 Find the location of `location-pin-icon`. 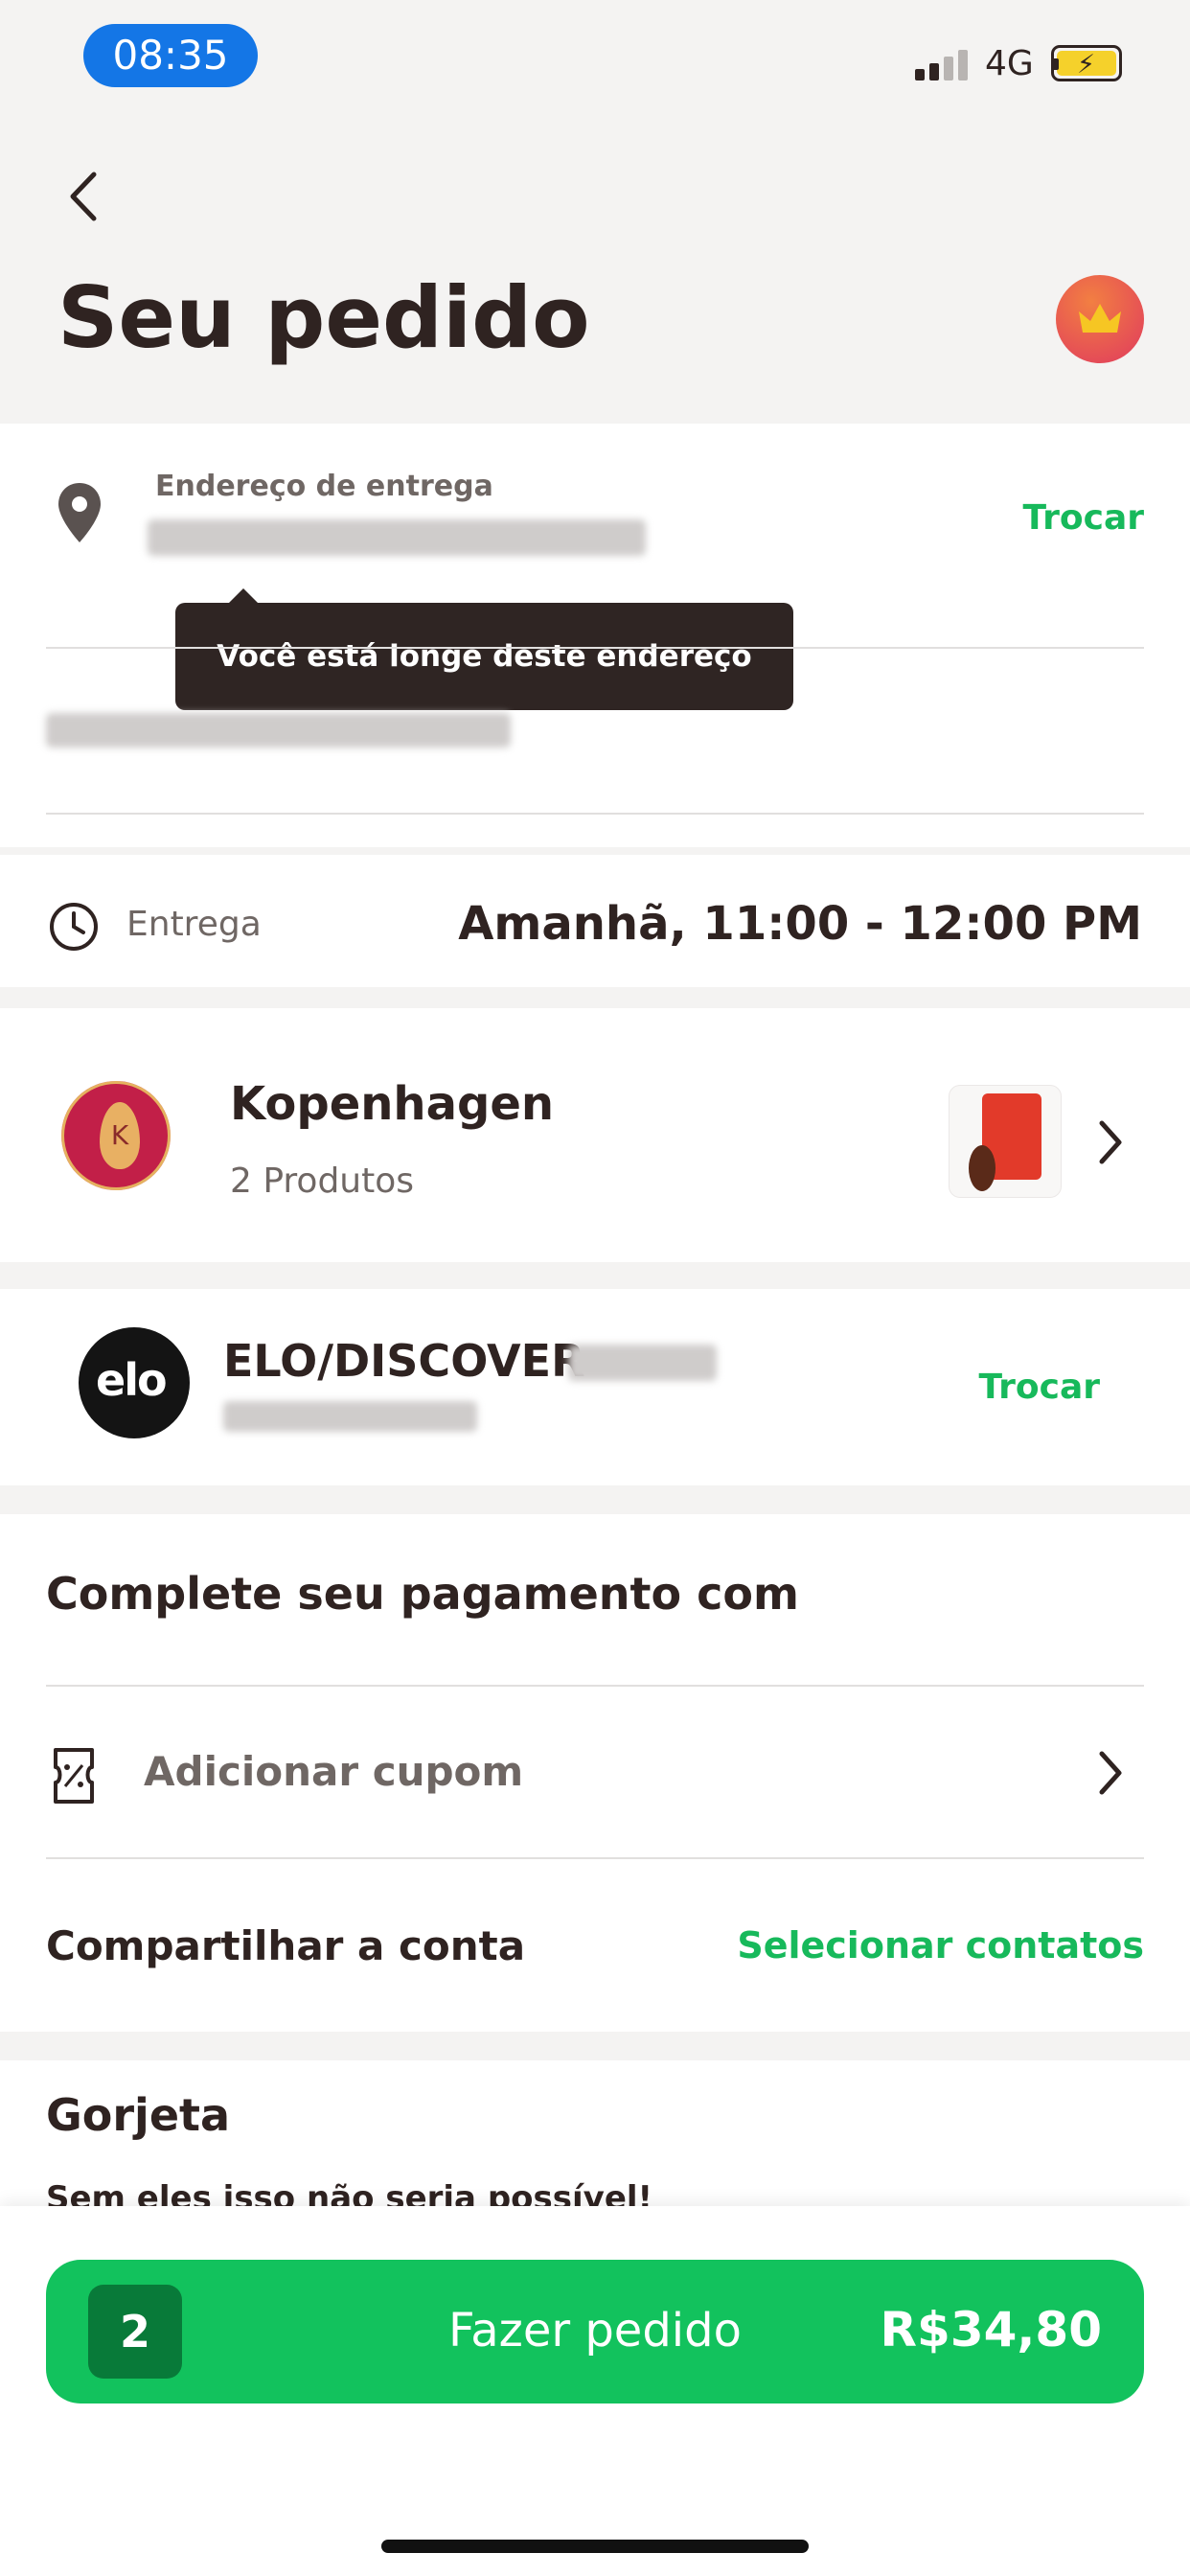

location-pin-icon is located at coordinates (80, 512).